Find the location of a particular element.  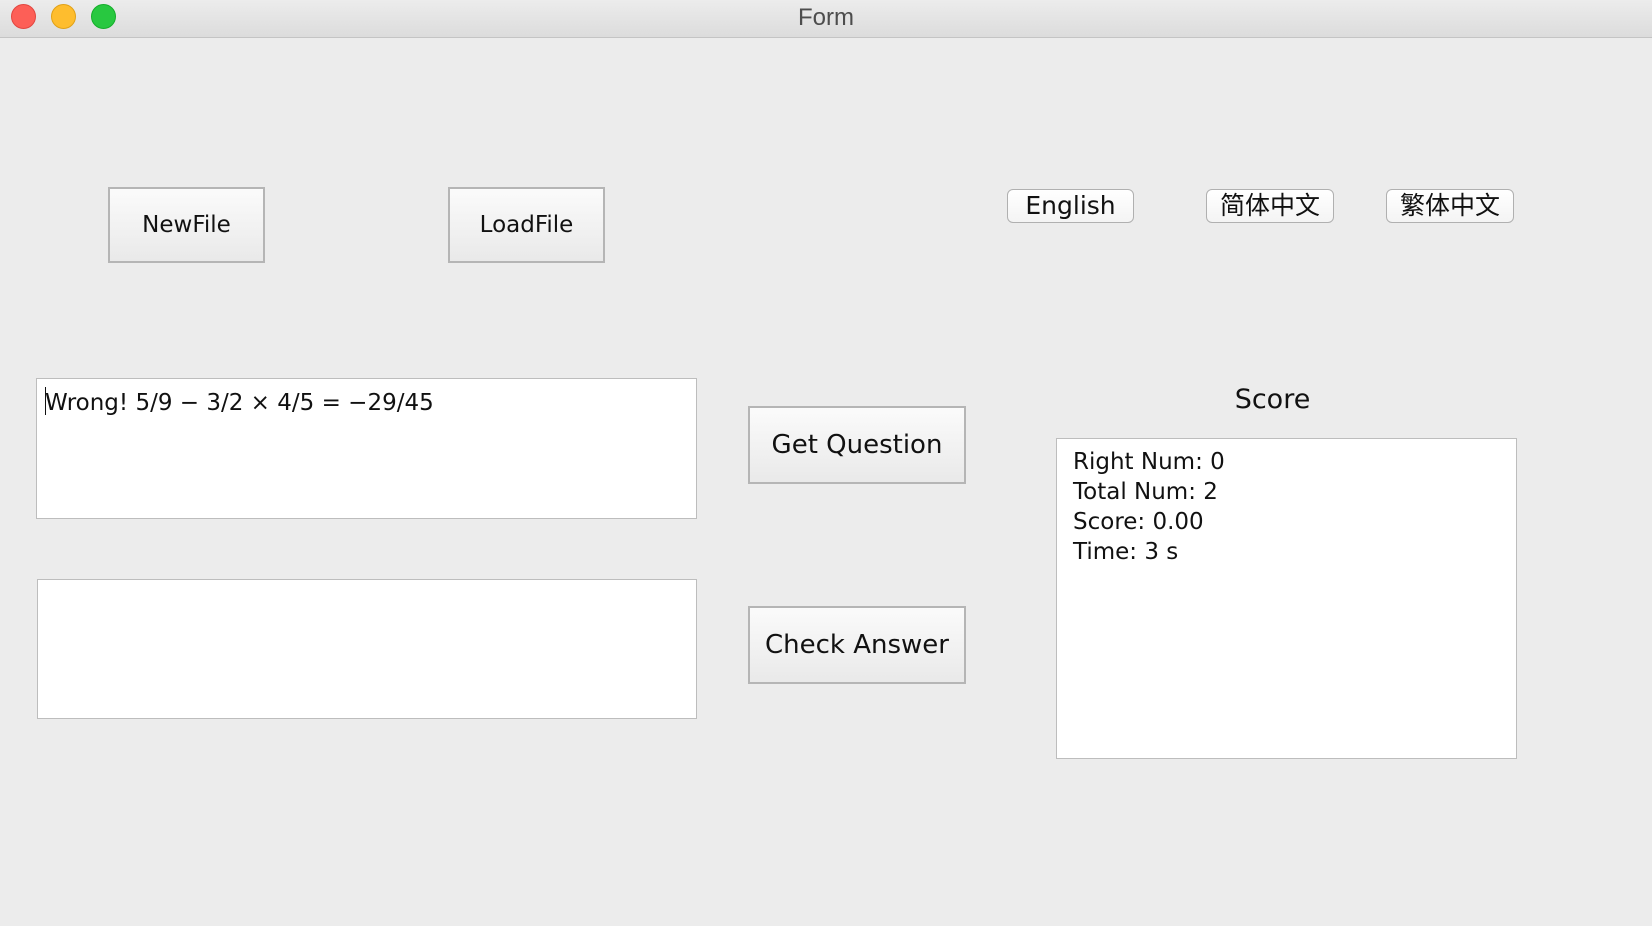

answer-input is located at coordinates (367, 649).